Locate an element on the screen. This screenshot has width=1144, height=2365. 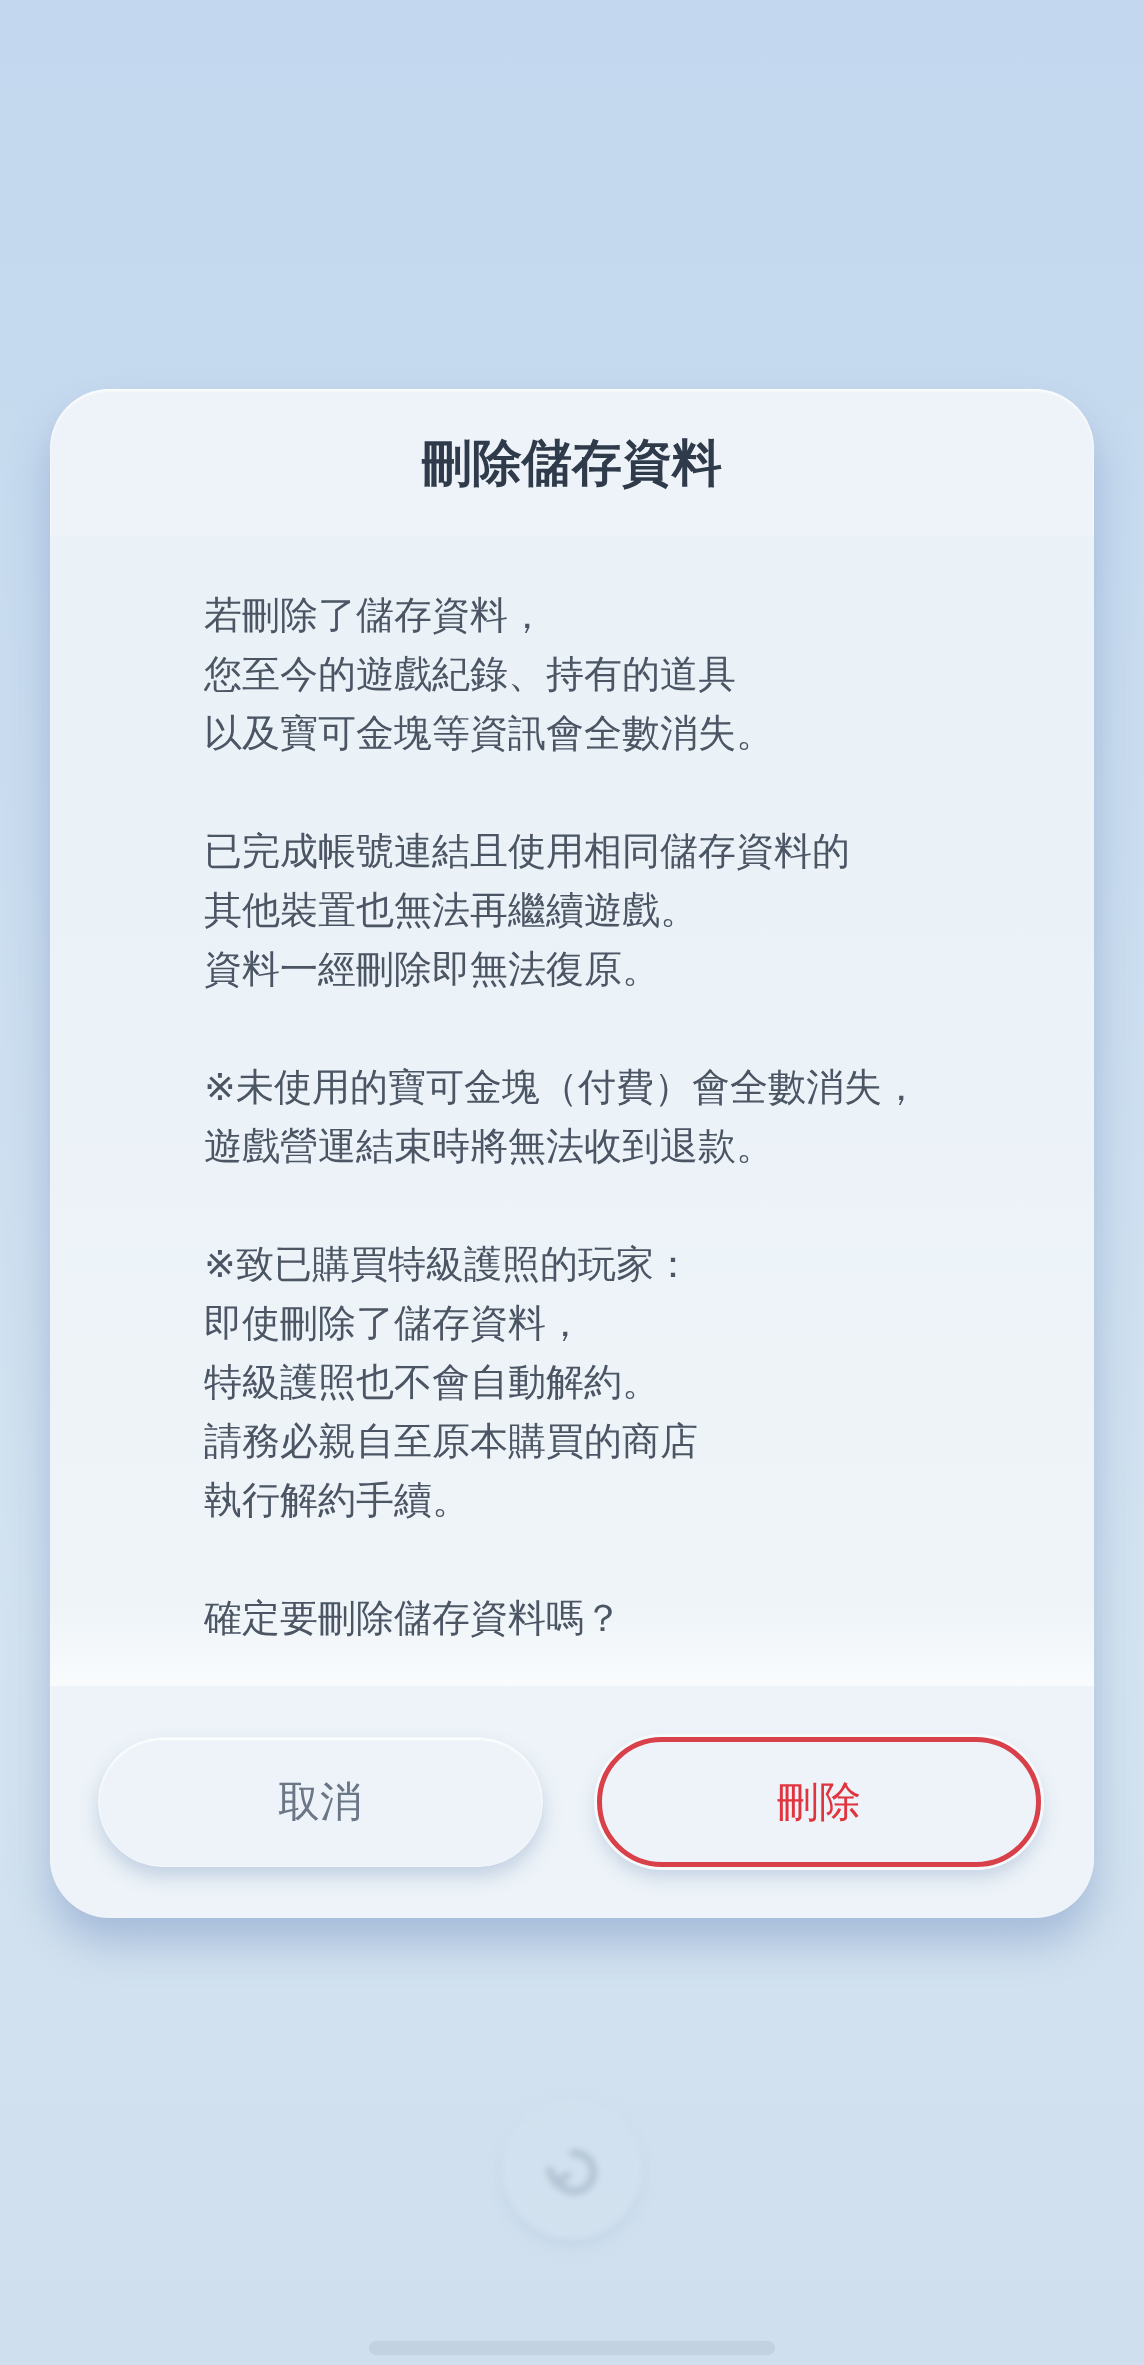
message-paragraph: 確定要刪除儲存資料嗎？ is located at coordinates (413, 1618).